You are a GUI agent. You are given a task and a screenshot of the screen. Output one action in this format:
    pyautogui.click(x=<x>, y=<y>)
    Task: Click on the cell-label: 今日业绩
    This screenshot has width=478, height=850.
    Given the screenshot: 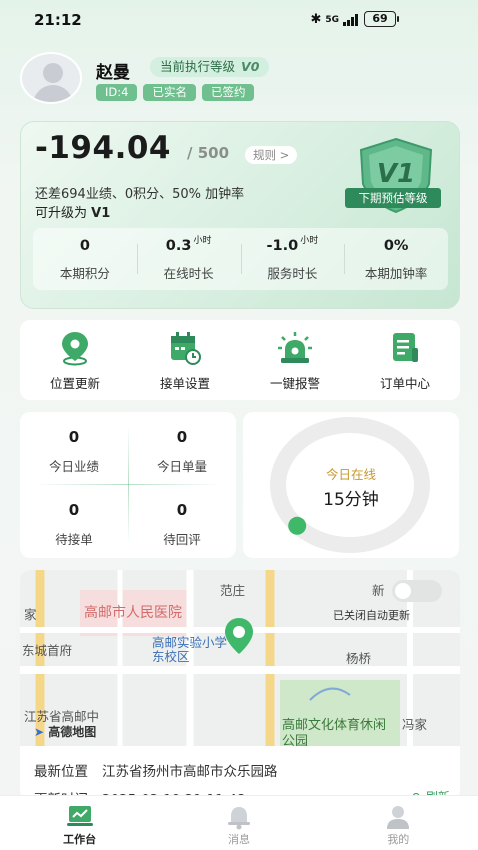 What is the action you would take?
    pyautogui.click(x=73, y=466)
    